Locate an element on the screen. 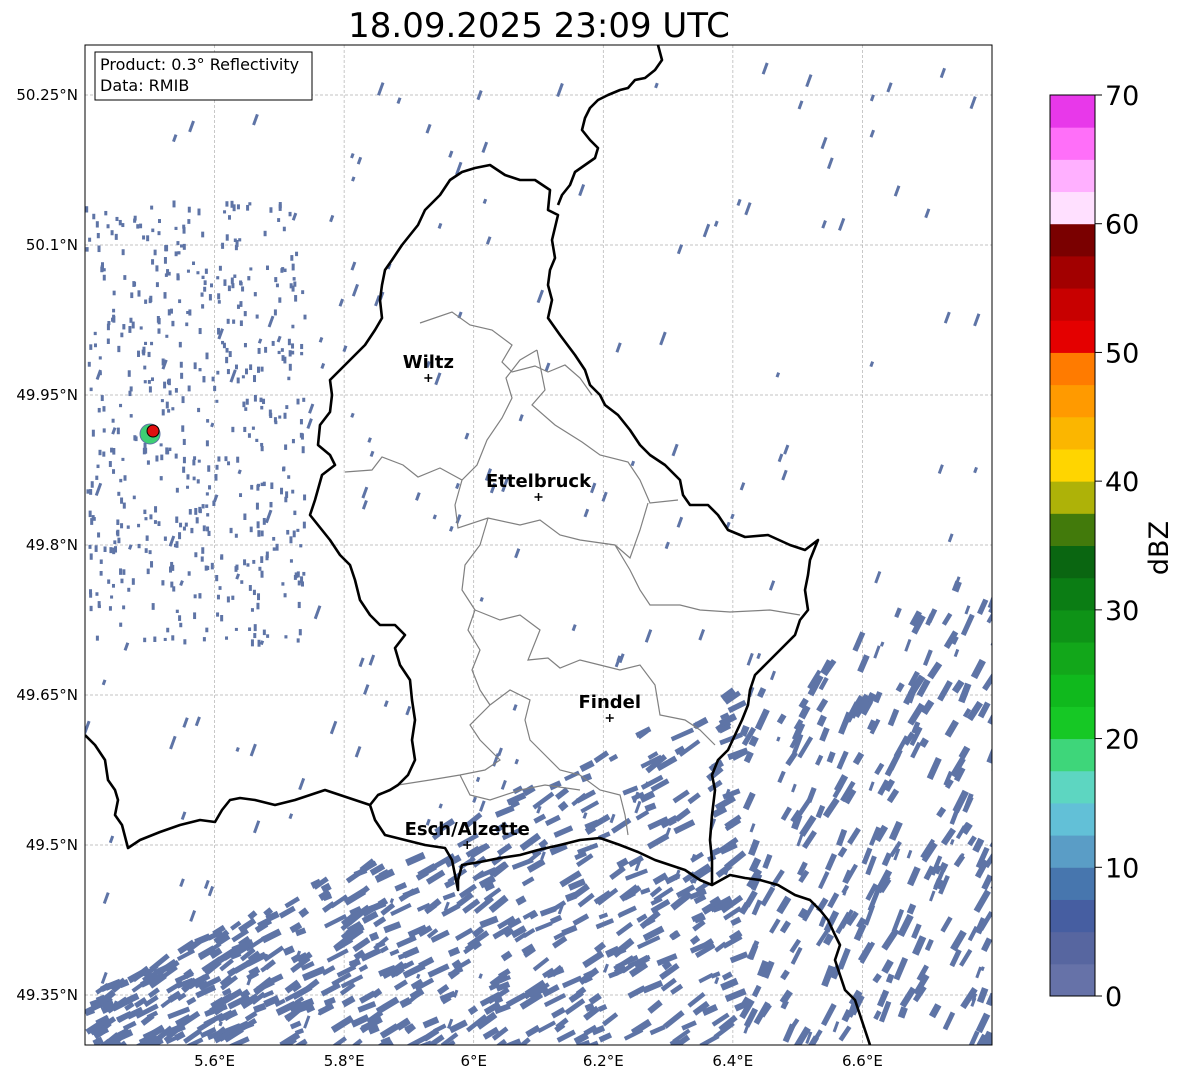 The width and height of the screenshot is (1184, 1081). lat-tick-label: 49.35°N is located at coordinates (47, 995).